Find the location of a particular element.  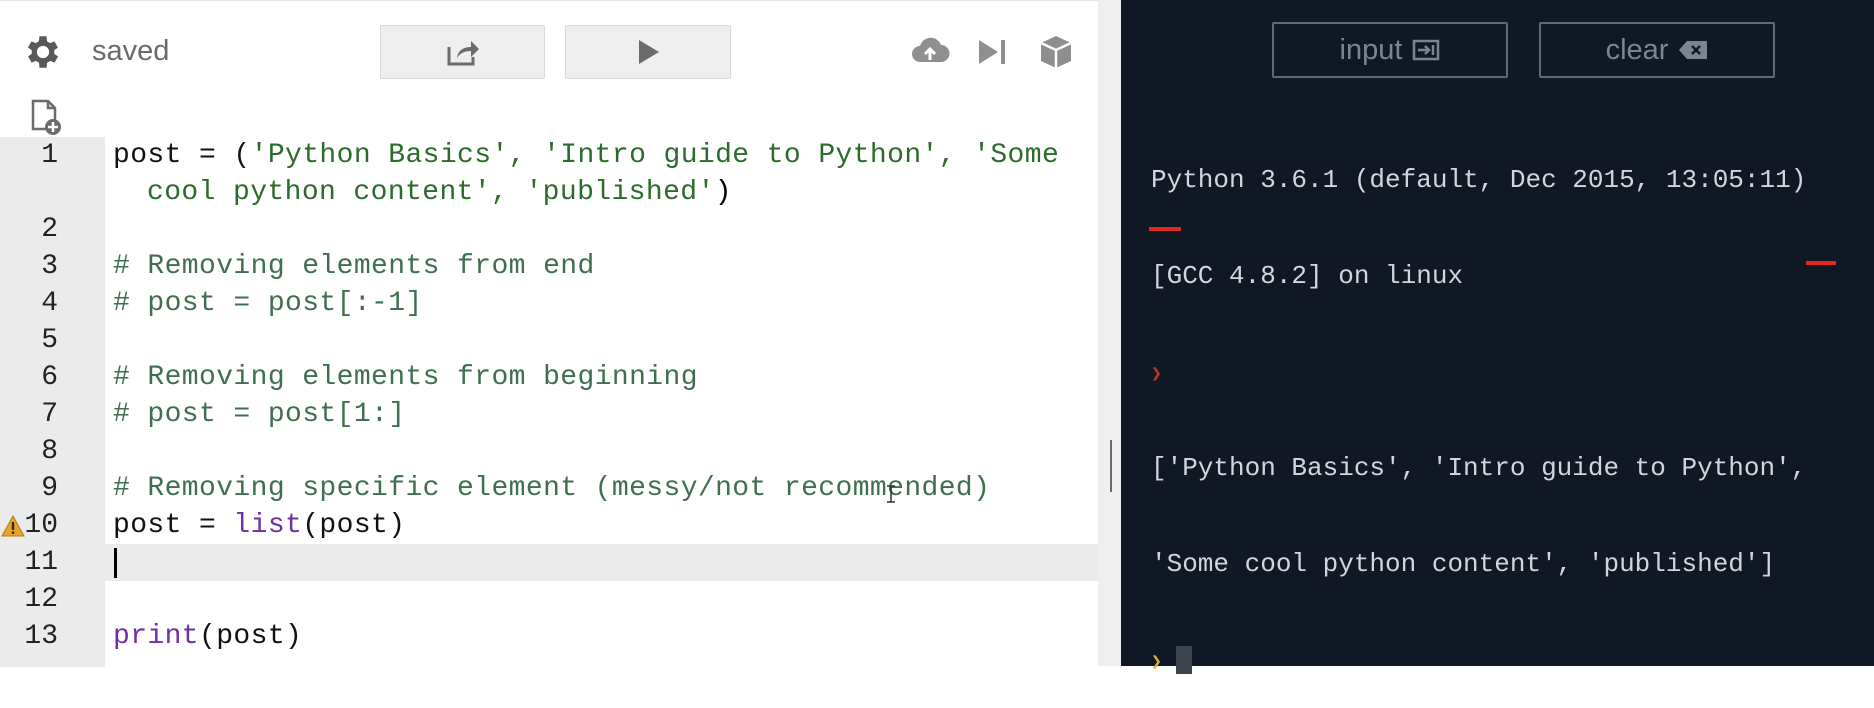

code-line: 12 is located at coordinates (549, 599).